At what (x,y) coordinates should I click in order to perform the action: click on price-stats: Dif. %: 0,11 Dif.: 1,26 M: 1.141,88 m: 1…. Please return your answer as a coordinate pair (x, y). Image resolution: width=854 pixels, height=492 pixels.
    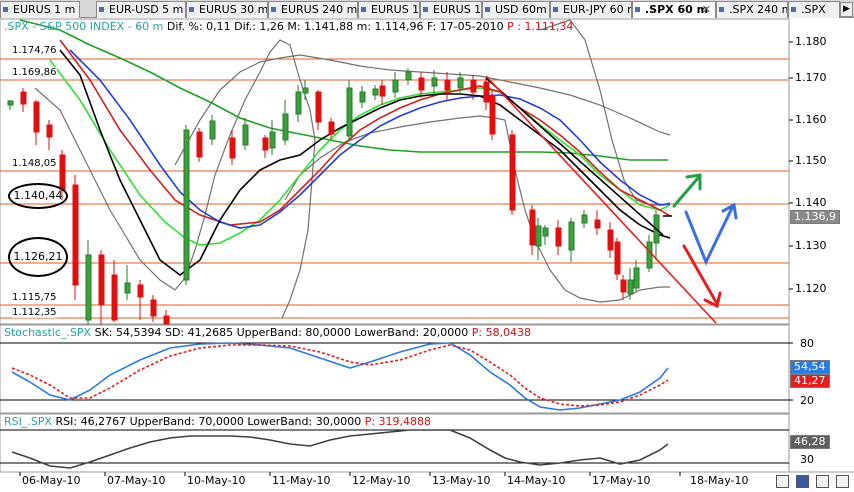
    Looking at the image, I should click on (333, 26).